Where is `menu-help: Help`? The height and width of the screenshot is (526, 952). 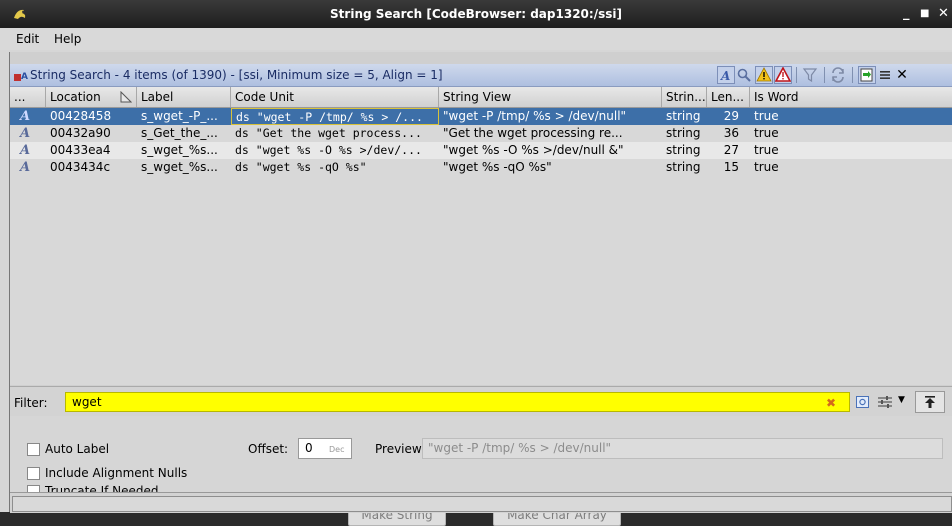
menu-help: Help is located at coordinates (67, 39).